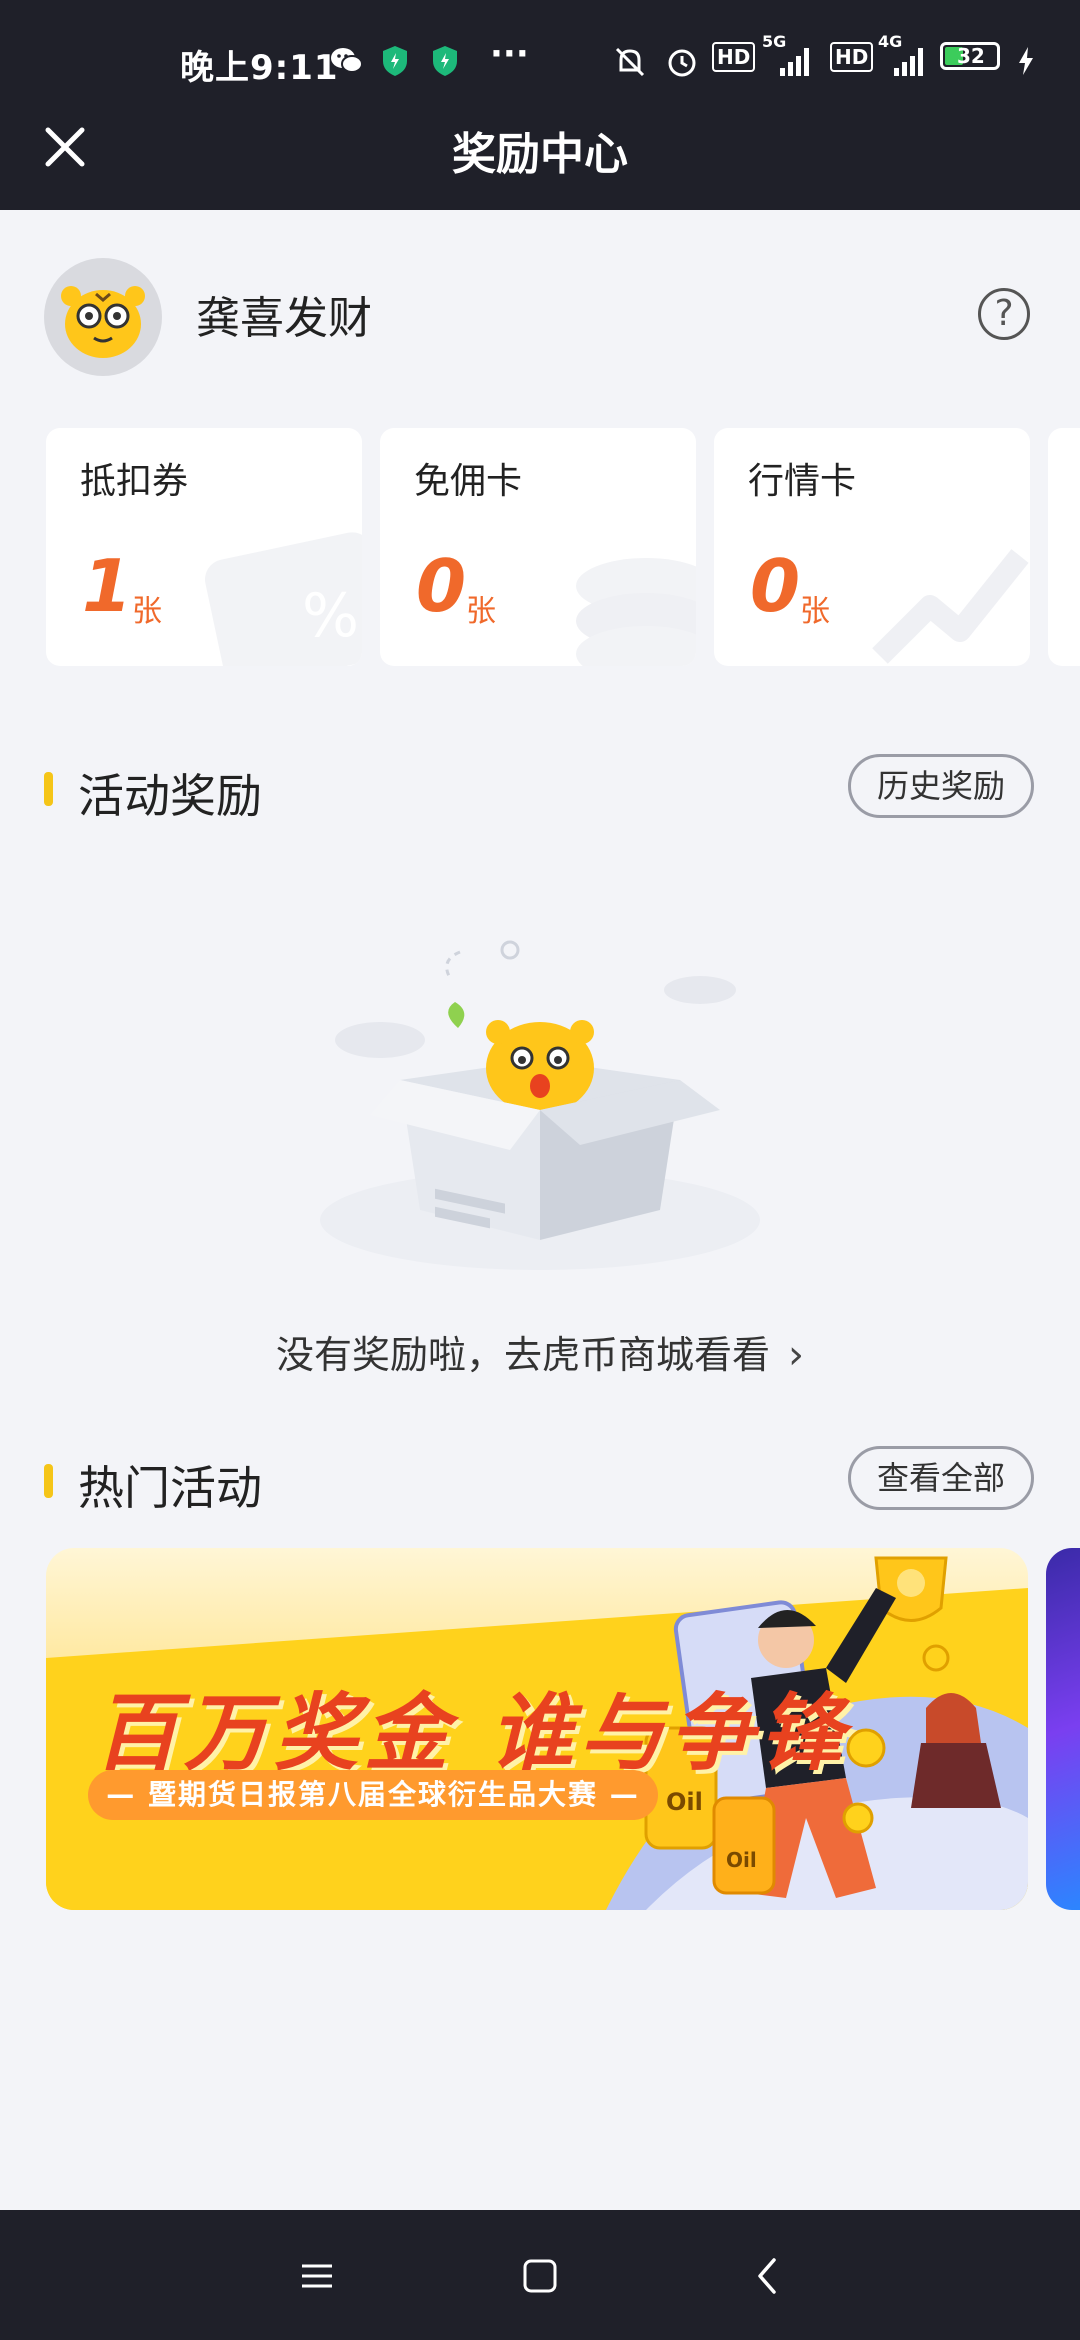 The height and width of the screenshot is (2340, 1080). What do you see at coordinates (540, 789) in the screenshot?
I see `rewards-section-header: 活动奖励 历史奖励` at bounding box center [540, 789].